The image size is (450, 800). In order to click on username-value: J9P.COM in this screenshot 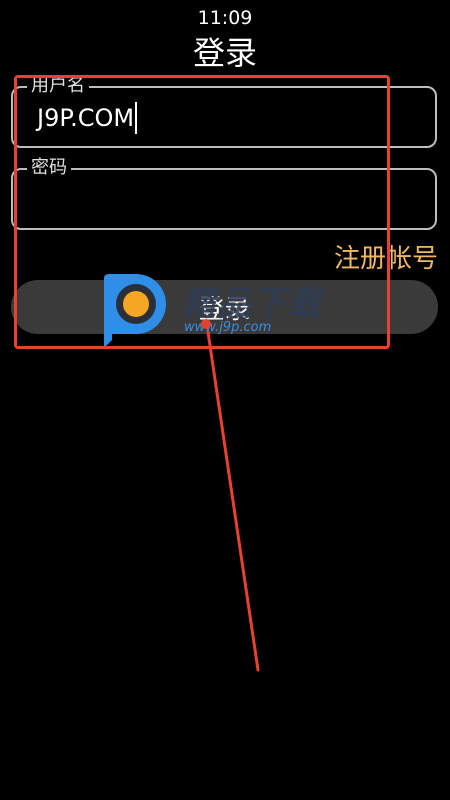, I will do `click(85, 118)`.